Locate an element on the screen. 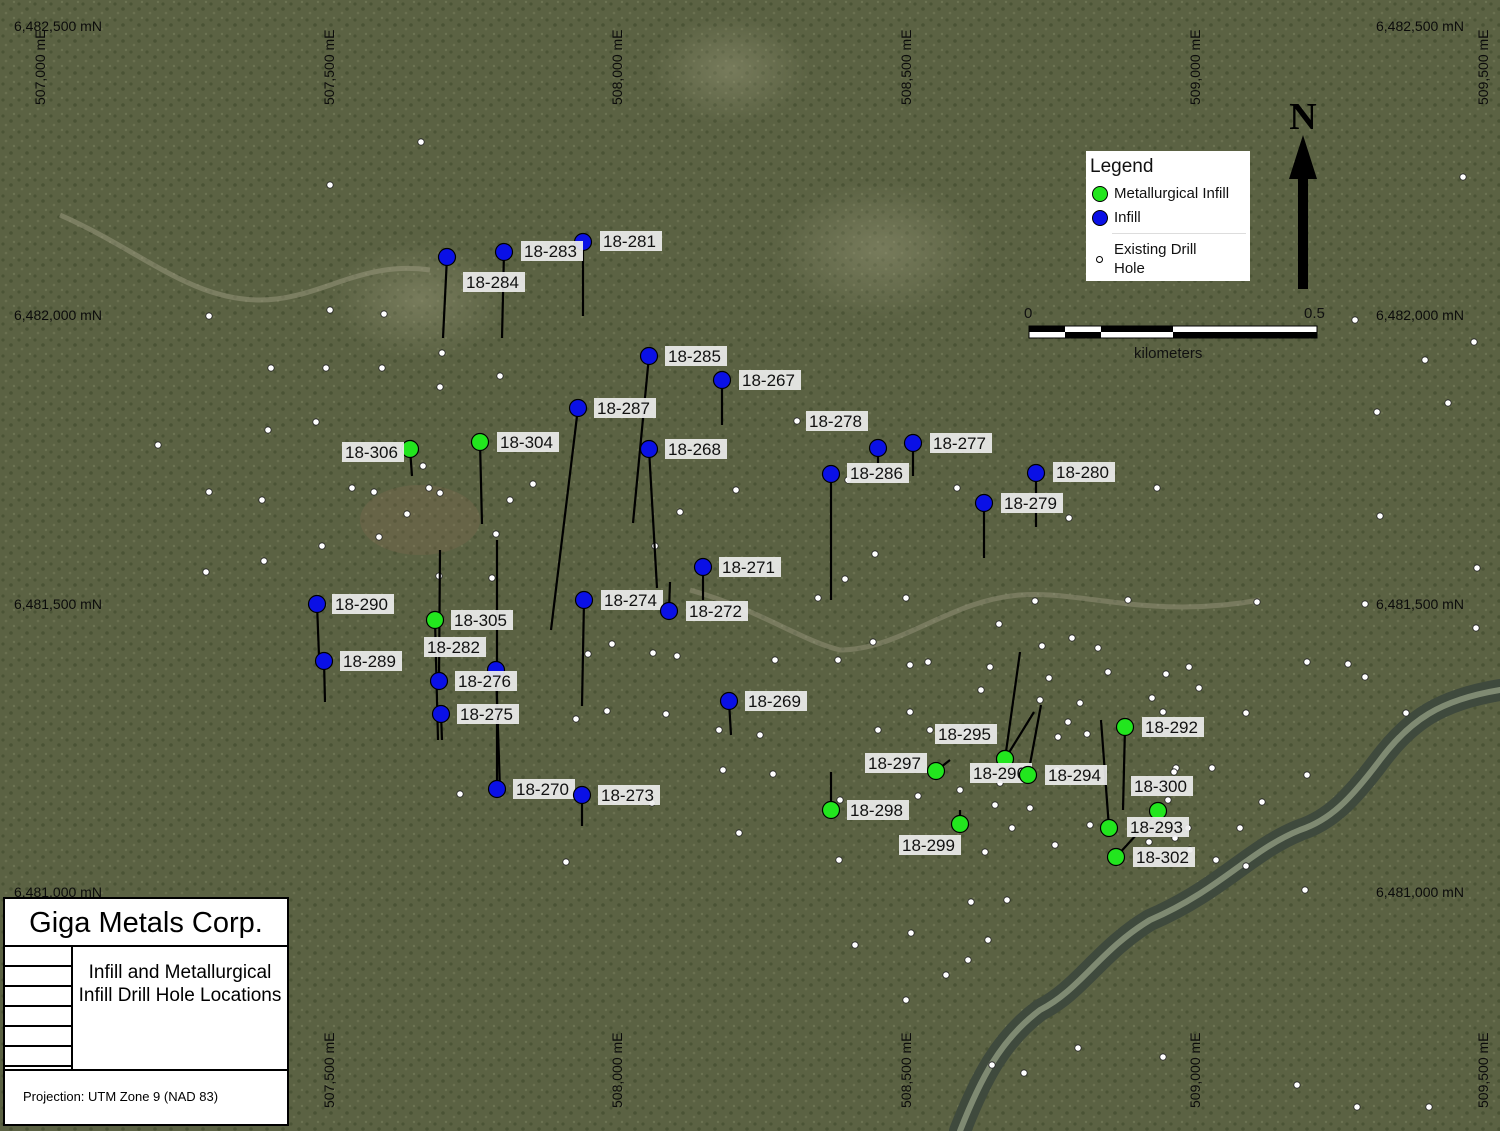  drill-hole-label: 18-284 is located at coordinates (492, 282).